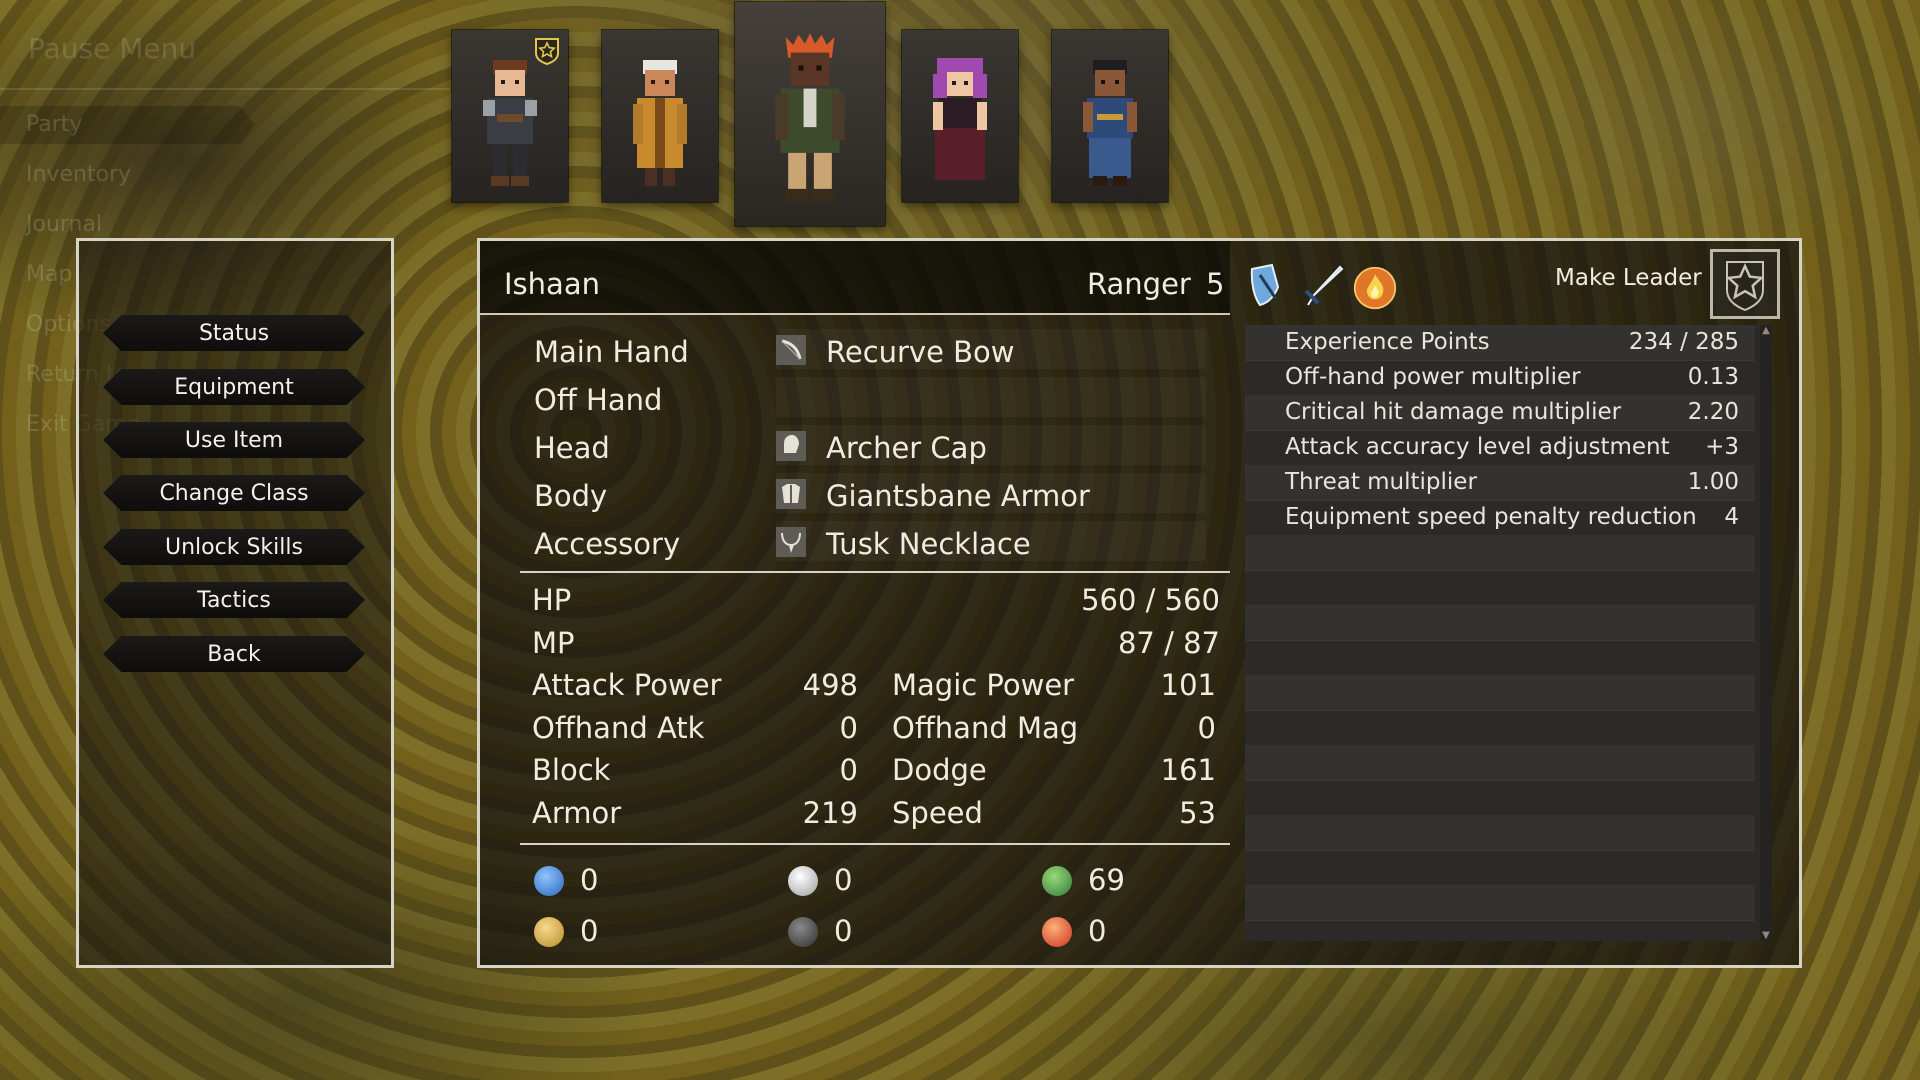 The image size is (1920, 1080). I want to click on equip-slot-label: Head, so click(572, 448).